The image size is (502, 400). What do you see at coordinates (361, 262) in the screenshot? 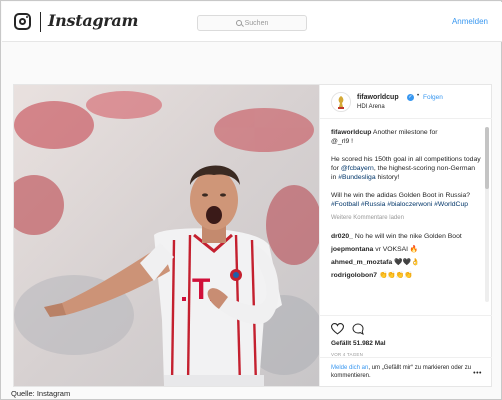
I see `comment-user: ahmed_m_moztafa` at bounding box center [361, 262].